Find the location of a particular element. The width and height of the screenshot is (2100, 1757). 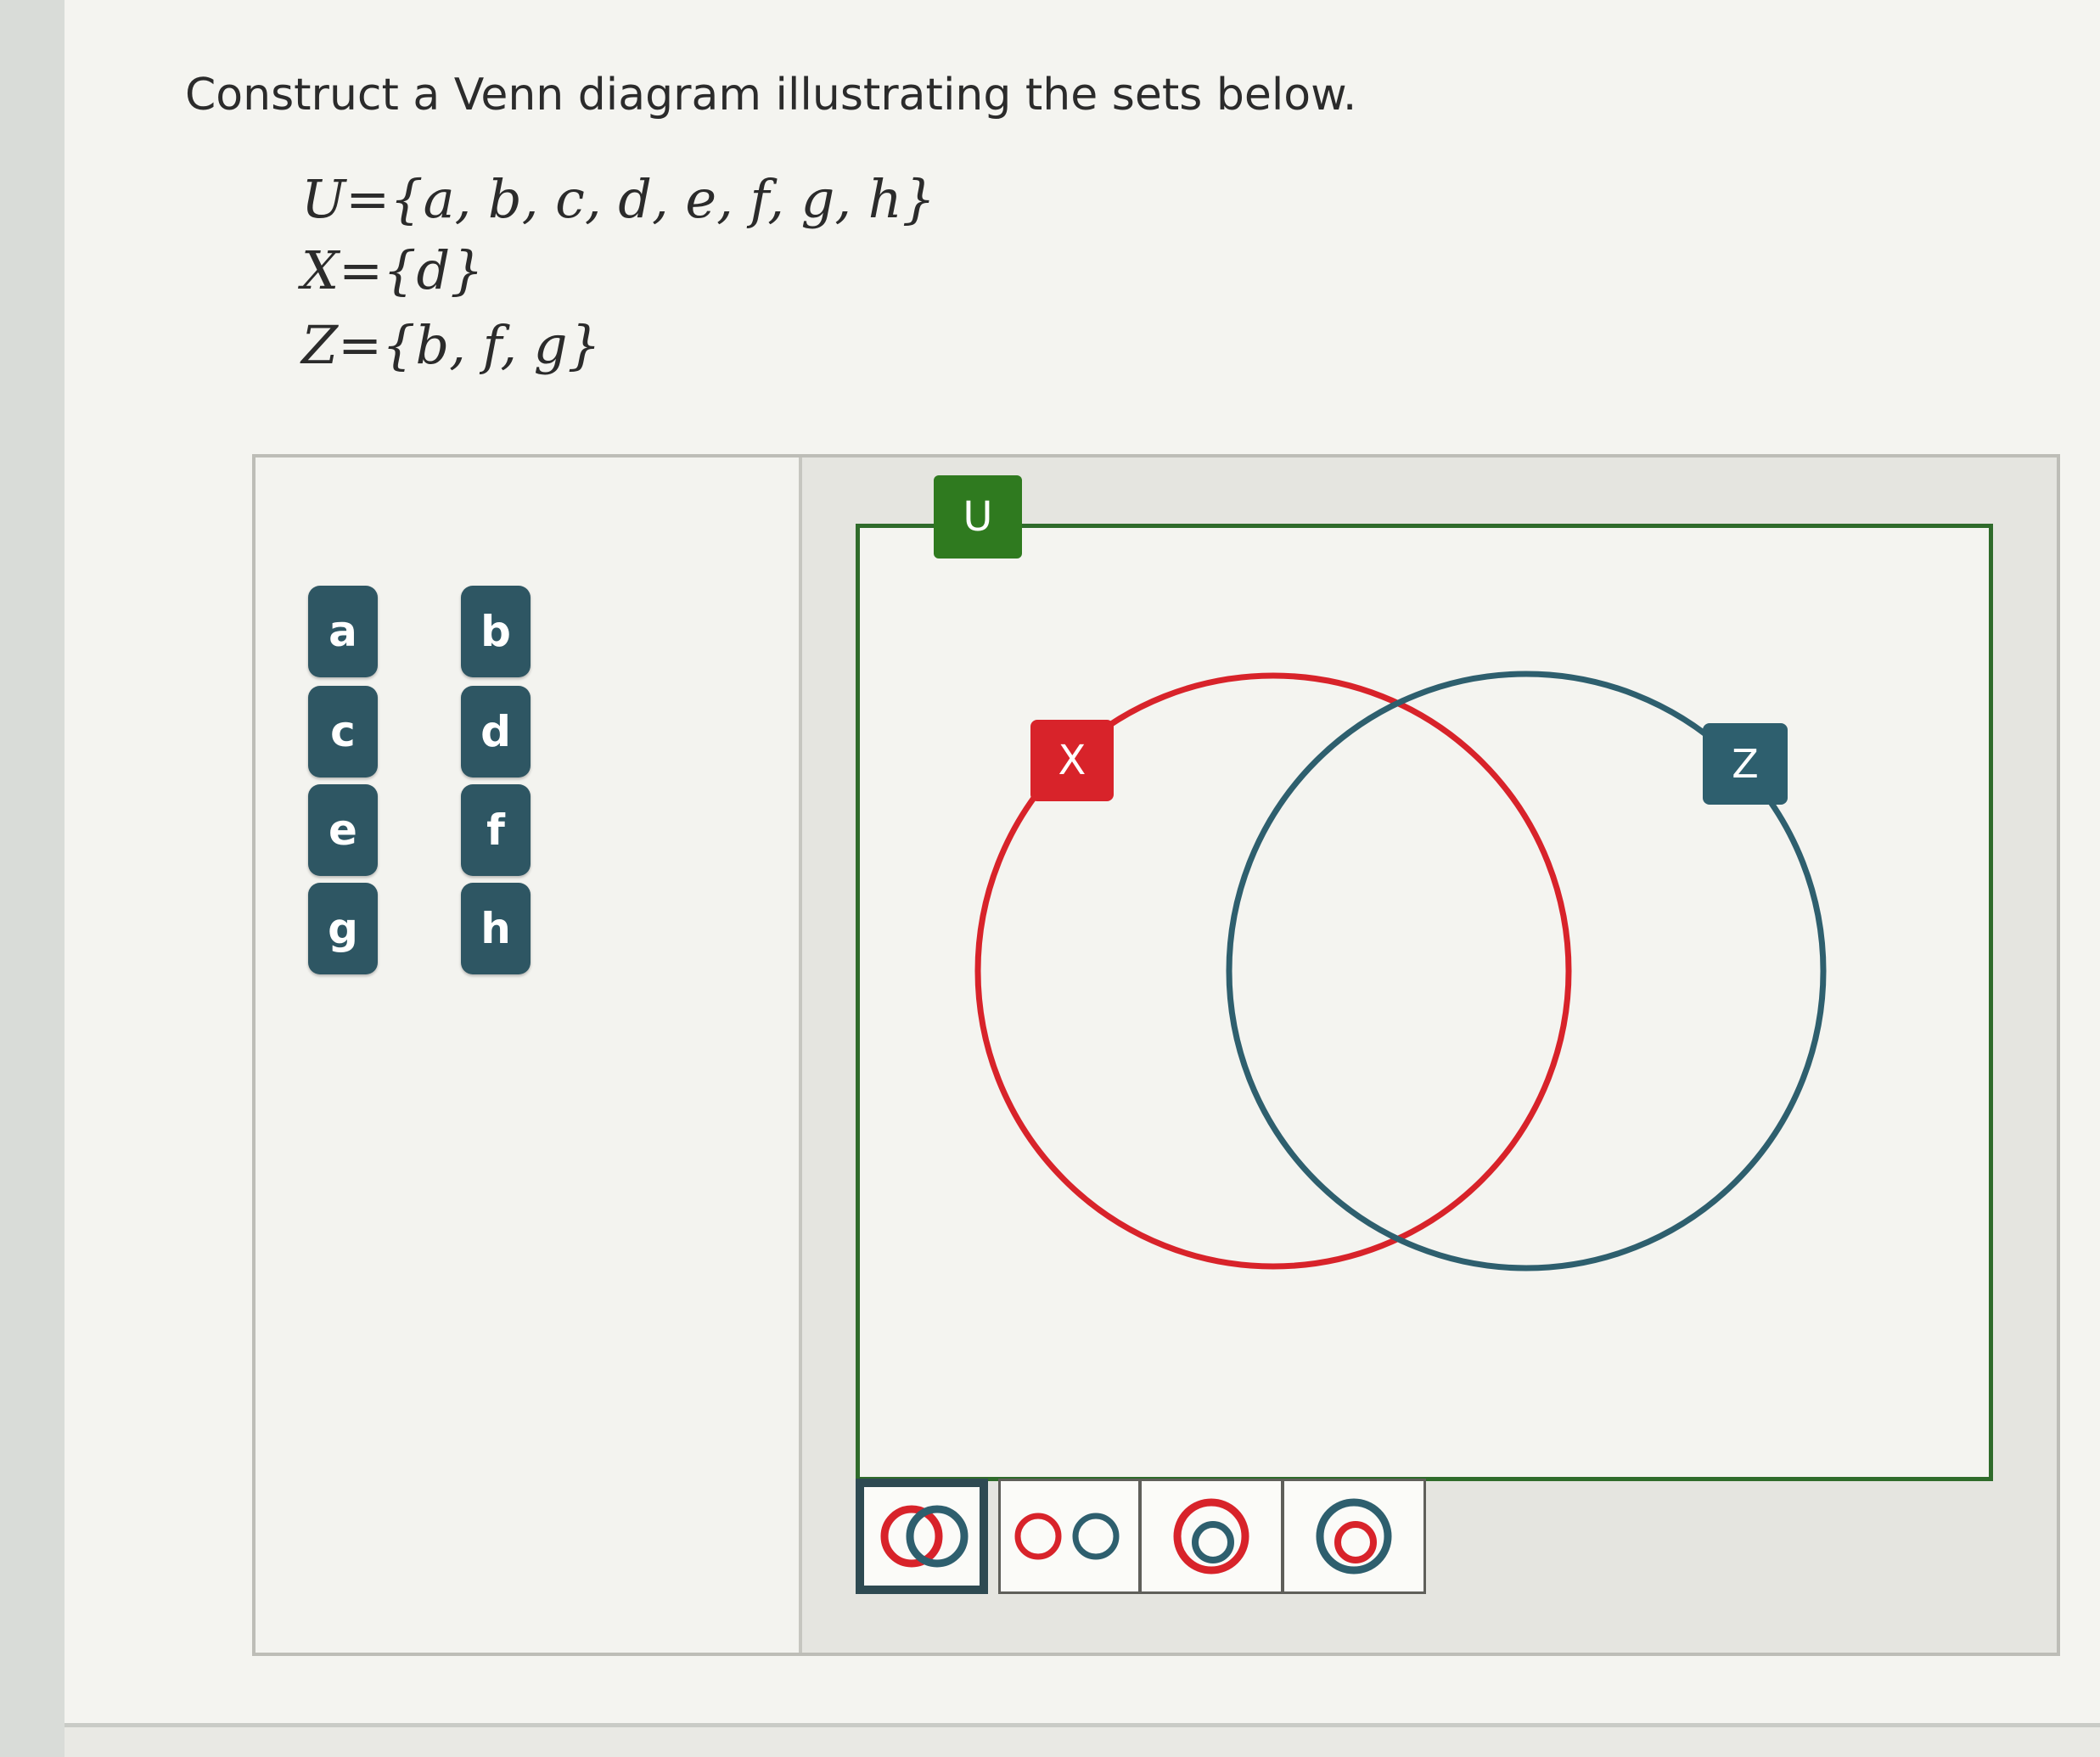

z-inside-x-icon is located at coordinates (1211, 1536).